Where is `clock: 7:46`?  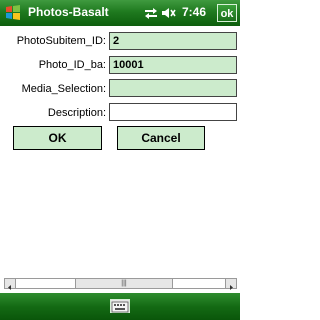
clock: 7:46 is located at coordinates (194, 12).